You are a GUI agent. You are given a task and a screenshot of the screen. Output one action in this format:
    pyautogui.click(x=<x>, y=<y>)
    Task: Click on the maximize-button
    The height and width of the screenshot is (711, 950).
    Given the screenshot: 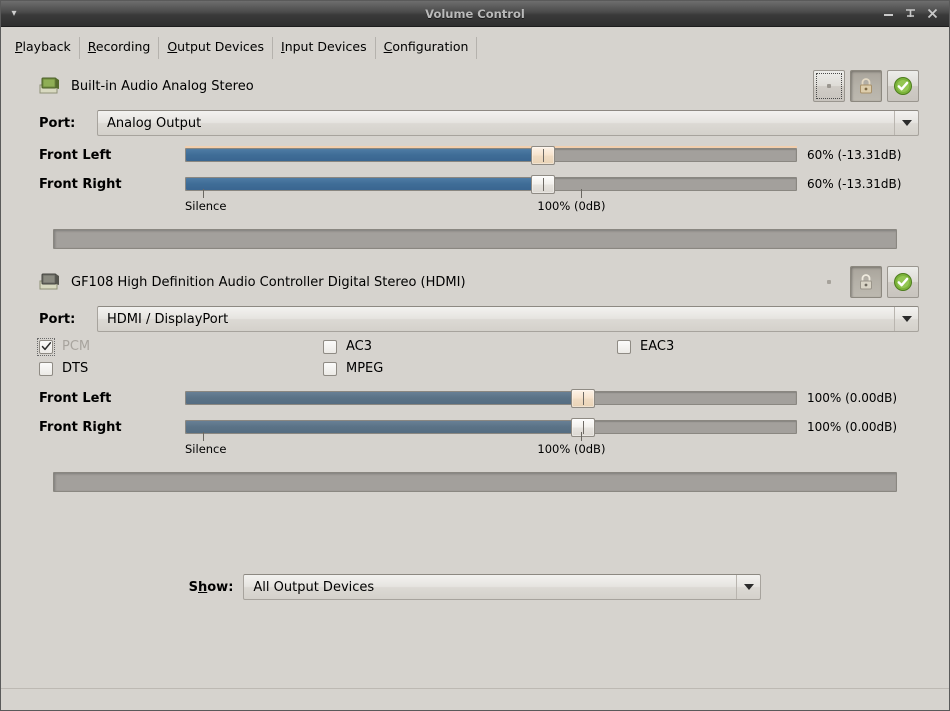 What is the action you would take?
    pyautogui.click(x=910, y=13)
    